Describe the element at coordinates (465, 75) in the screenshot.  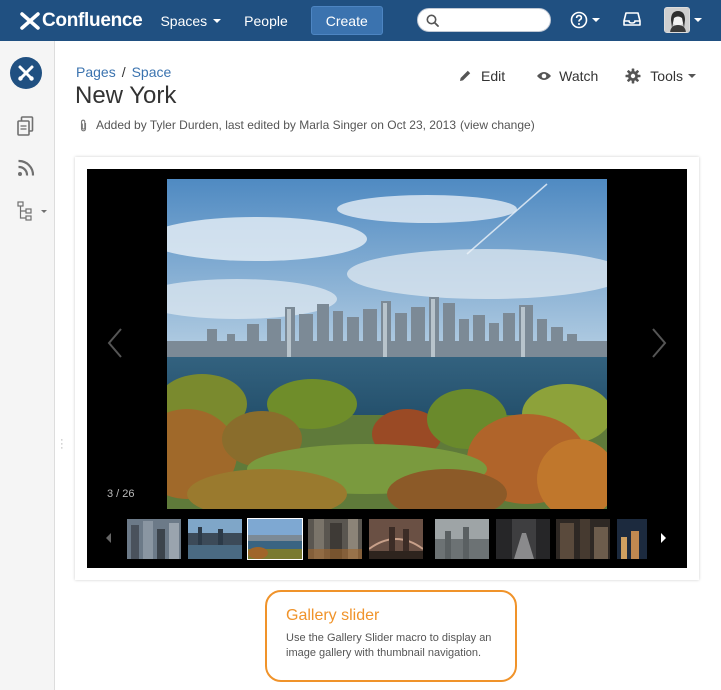
I see `pencil-icon` at that location.